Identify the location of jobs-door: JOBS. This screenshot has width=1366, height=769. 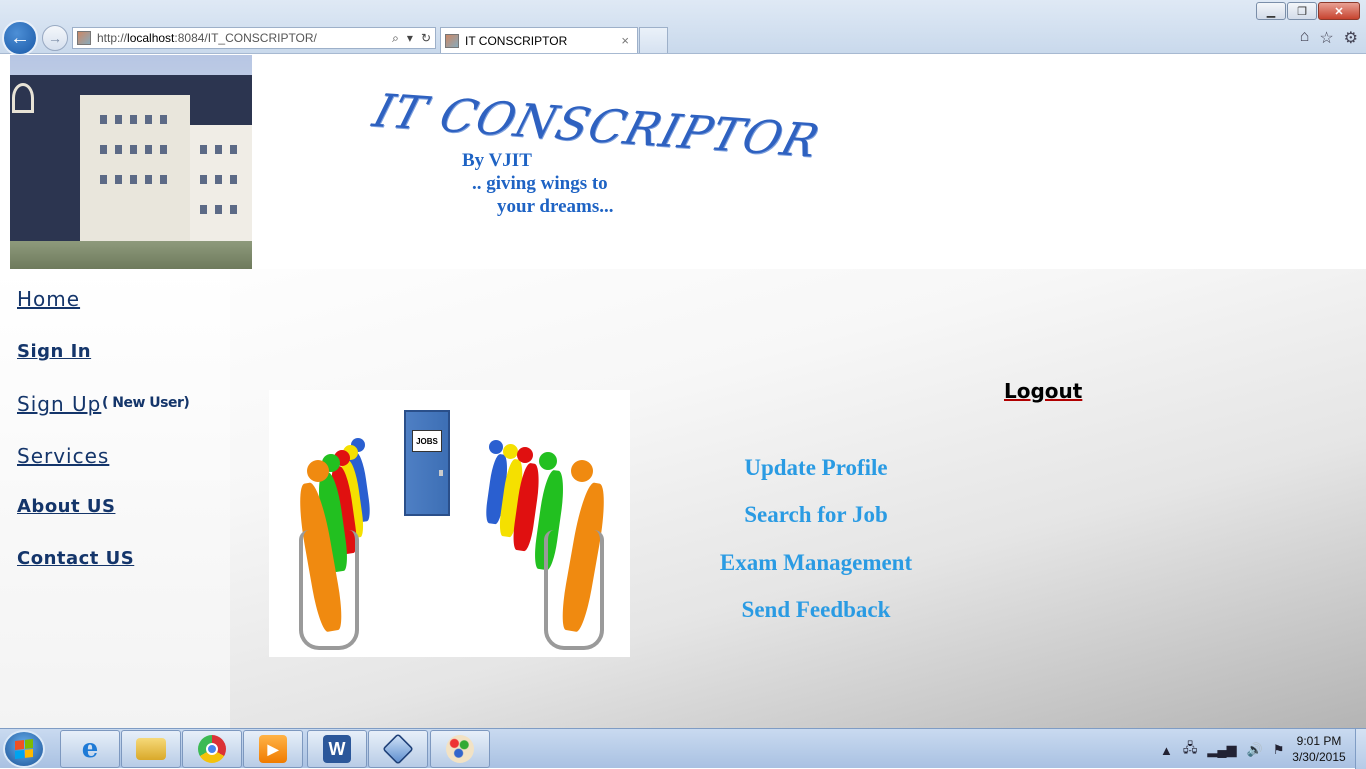
(427, 463).